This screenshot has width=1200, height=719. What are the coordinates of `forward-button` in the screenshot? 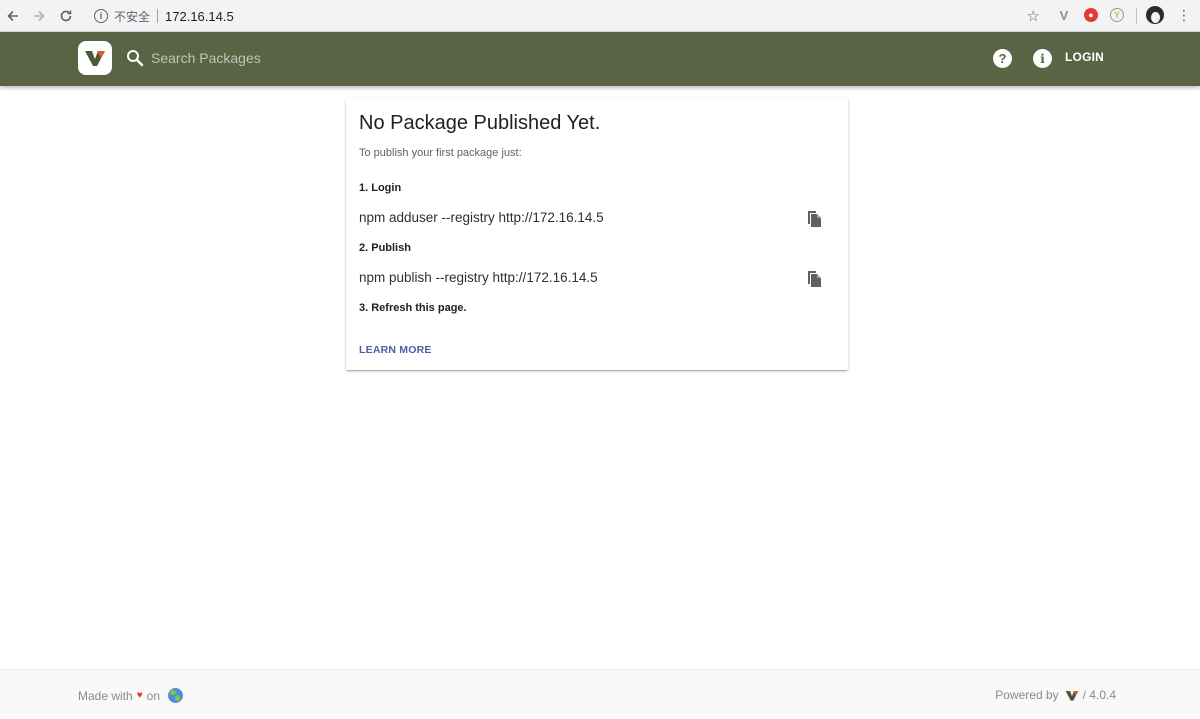 It's located at (39, 16).